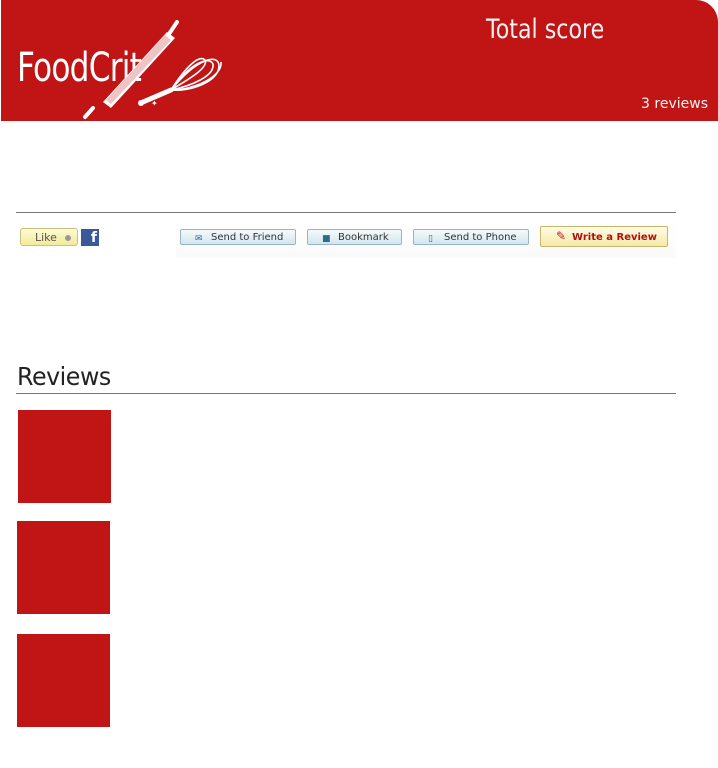 The image size is (718, 768). Describe the element at coordinates (545, 29) in the screenshot. I see `total-score-label: Total score` at that location.